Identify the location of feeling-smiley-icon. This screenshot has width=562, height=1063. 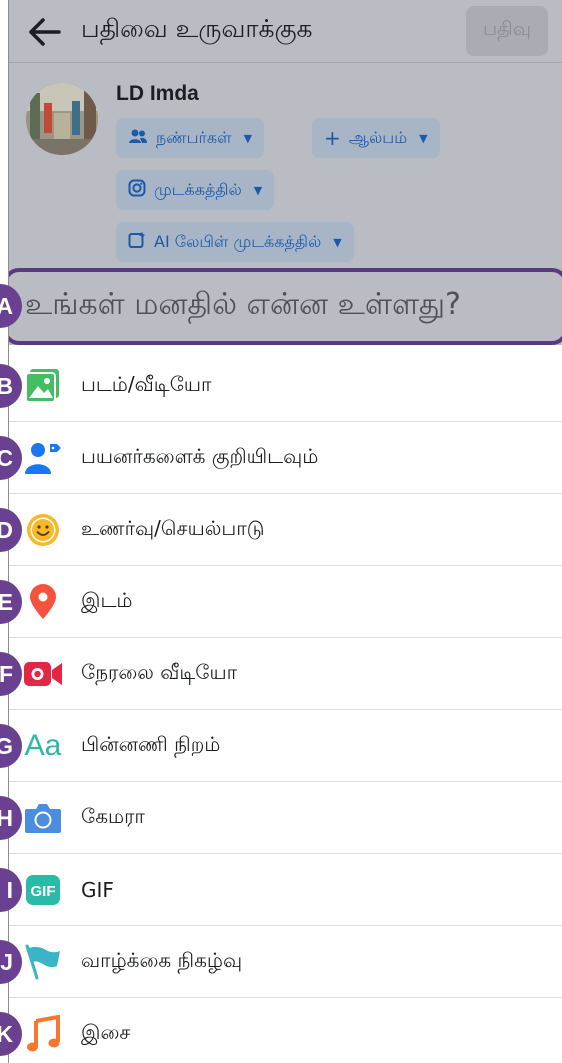
(43, 530).